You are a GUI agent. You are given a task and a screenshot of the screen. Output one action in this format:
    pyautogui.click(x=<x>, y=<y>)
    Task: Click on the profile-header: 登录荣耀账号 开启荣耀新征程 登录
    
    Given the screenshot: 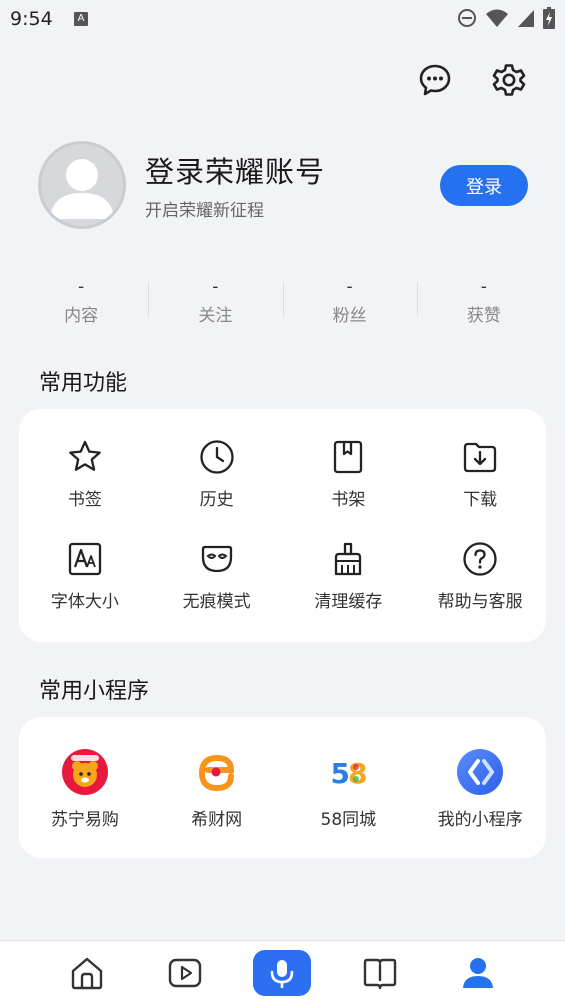 What is the action you would take?
    pyautogui.click(x=283, y=186)
    